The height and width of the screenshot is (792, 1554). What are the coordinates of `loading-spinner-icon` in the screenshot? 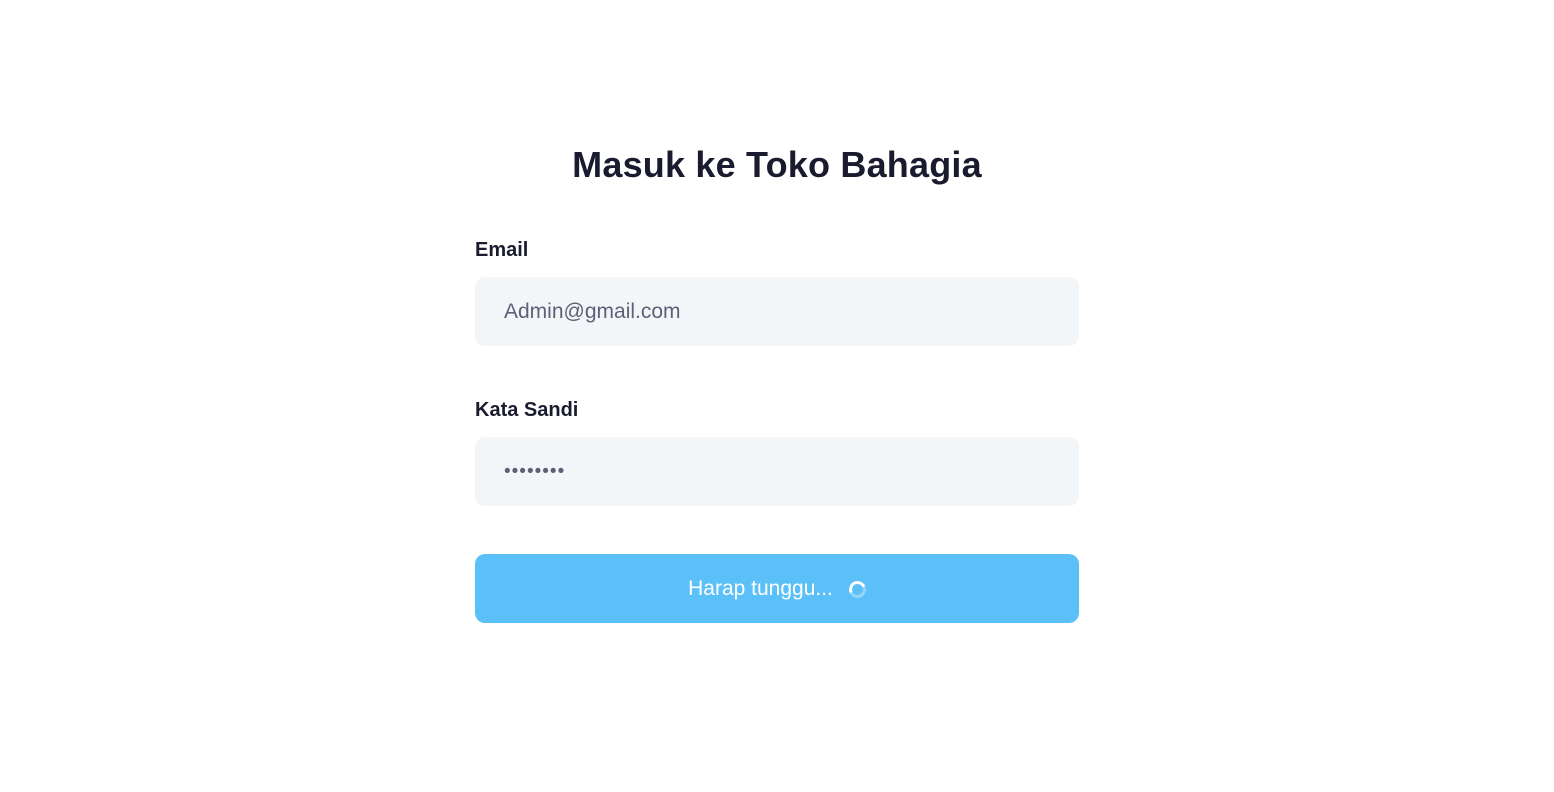 It's located at (857, 589).